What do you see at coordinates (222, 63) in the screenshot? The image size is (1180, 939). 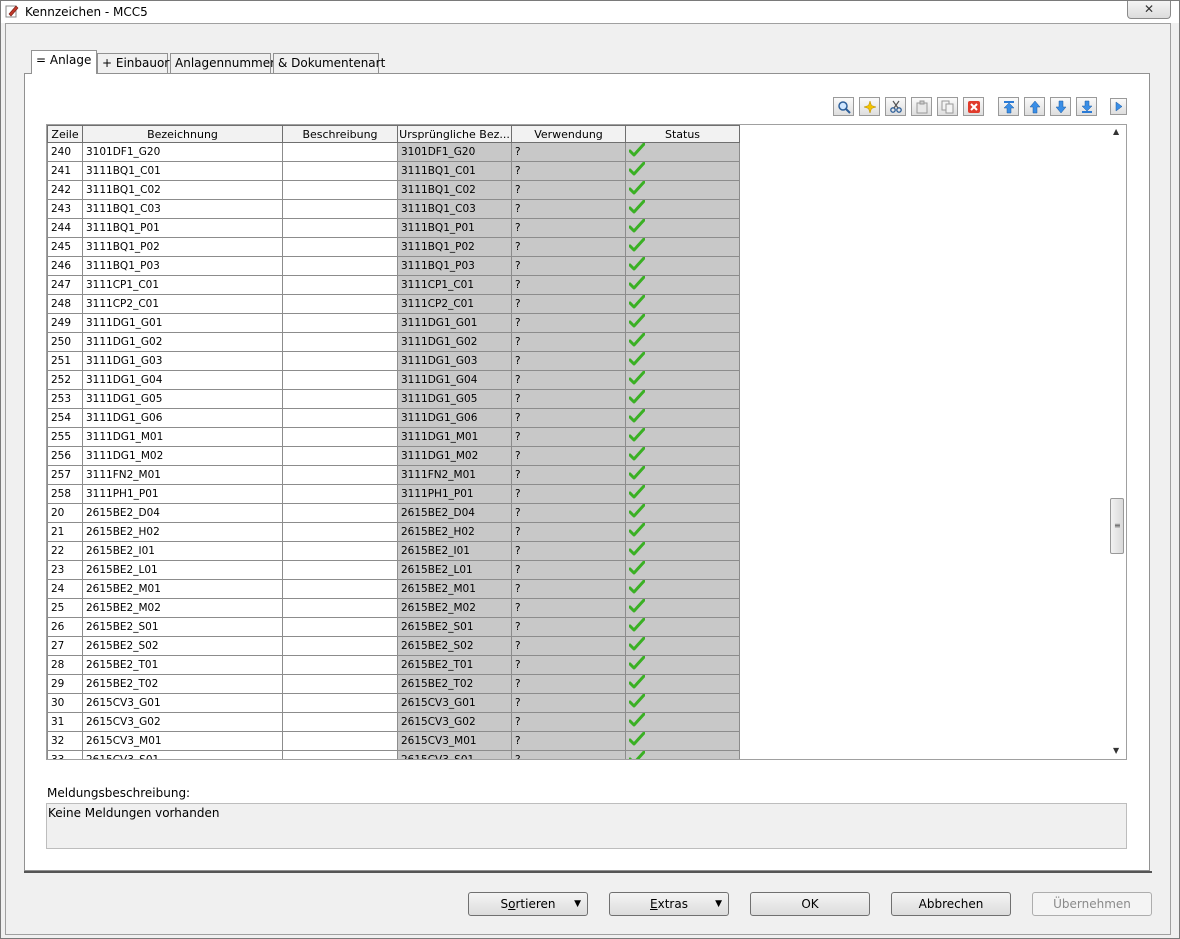 I see `tab-anlagennummer: Anlagennummer` at bounding box center [222, 63].